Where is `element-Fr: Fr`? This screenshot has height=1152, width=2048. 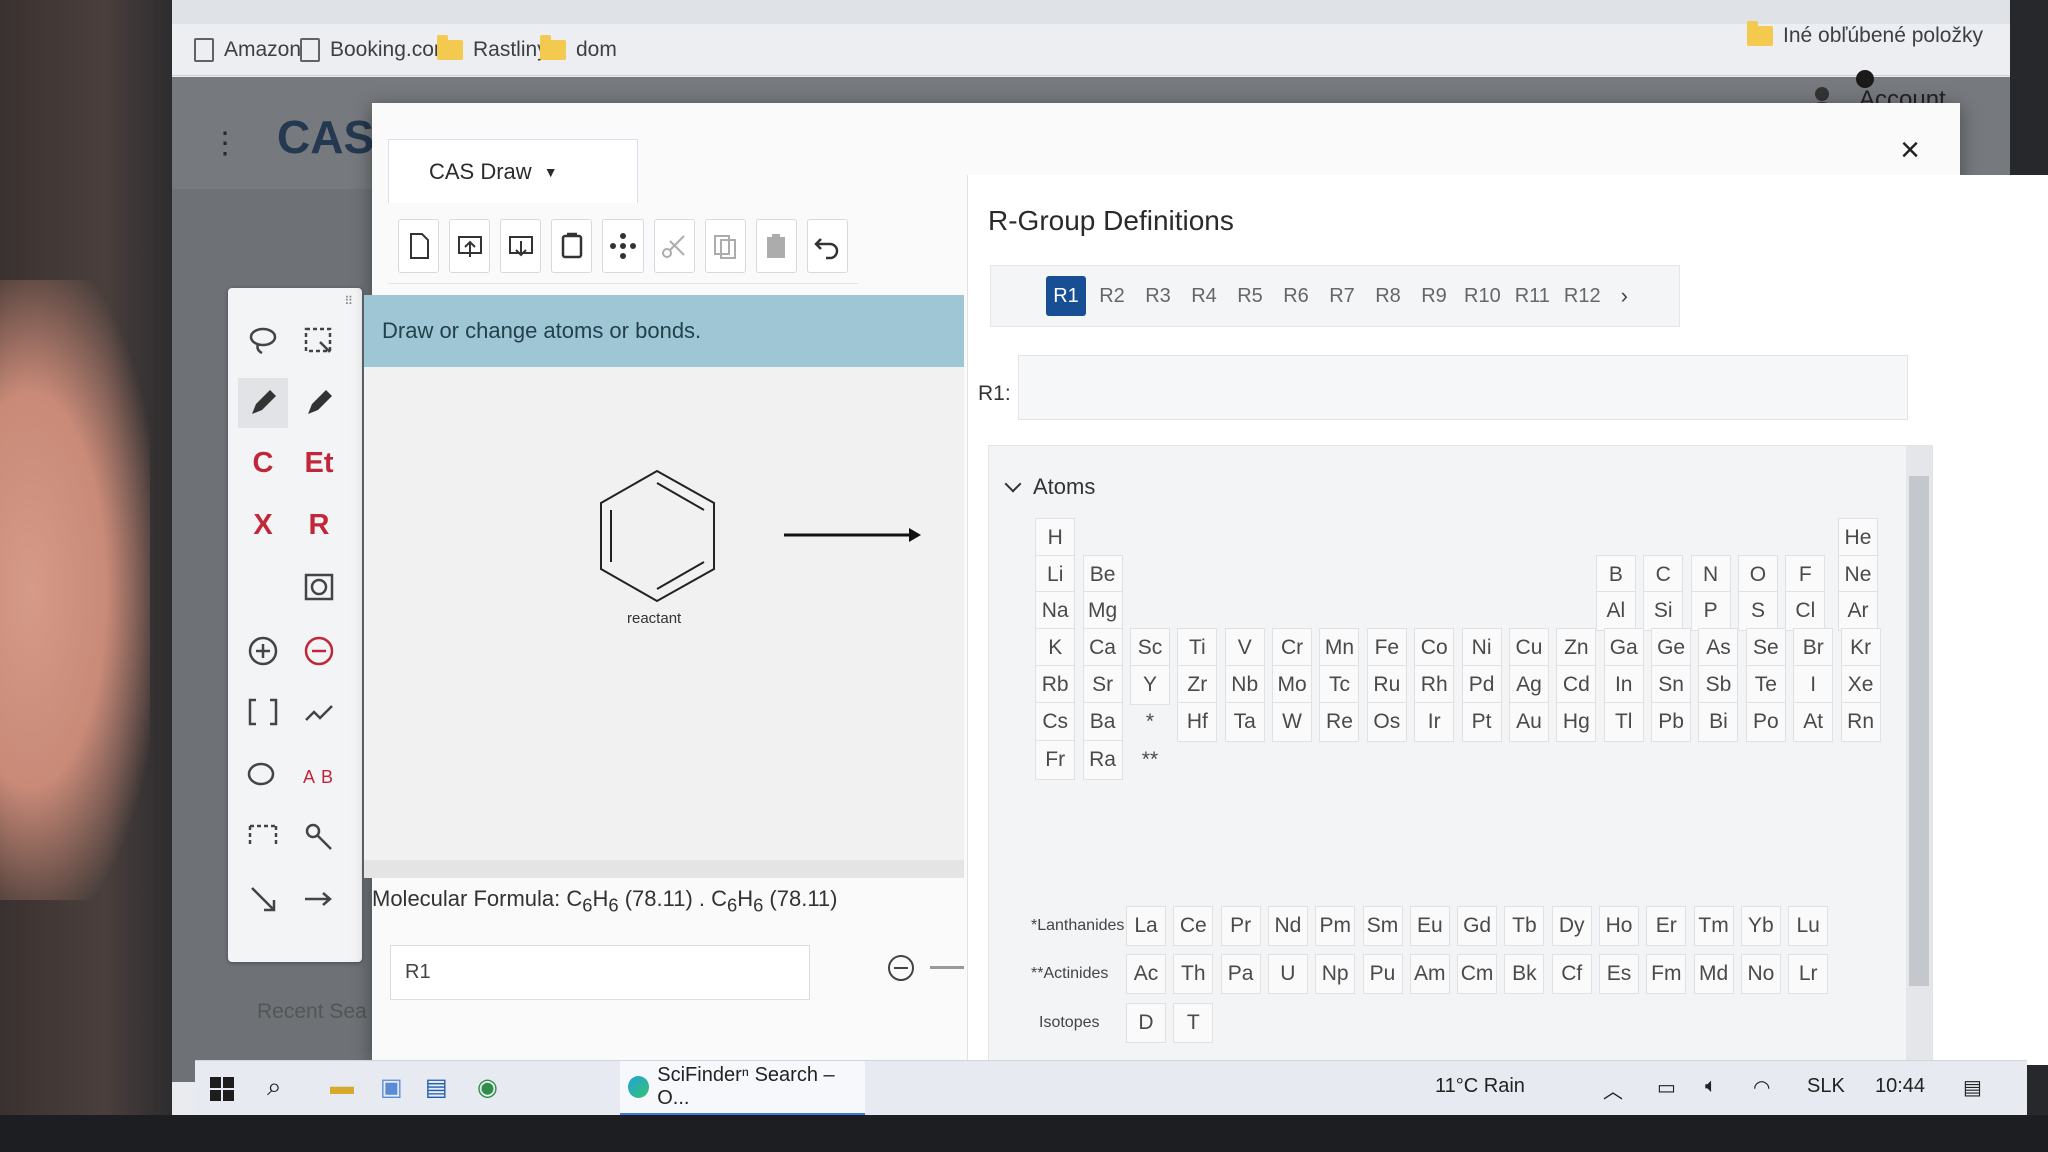
element-Fr: Fr is located at coordinates (1055, 760).